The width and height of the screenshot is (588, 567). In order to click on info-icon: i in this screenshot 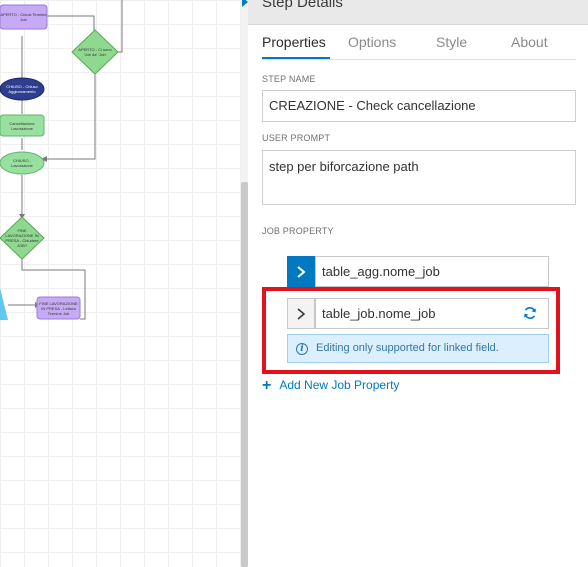, I will do `click(302, 349)`.